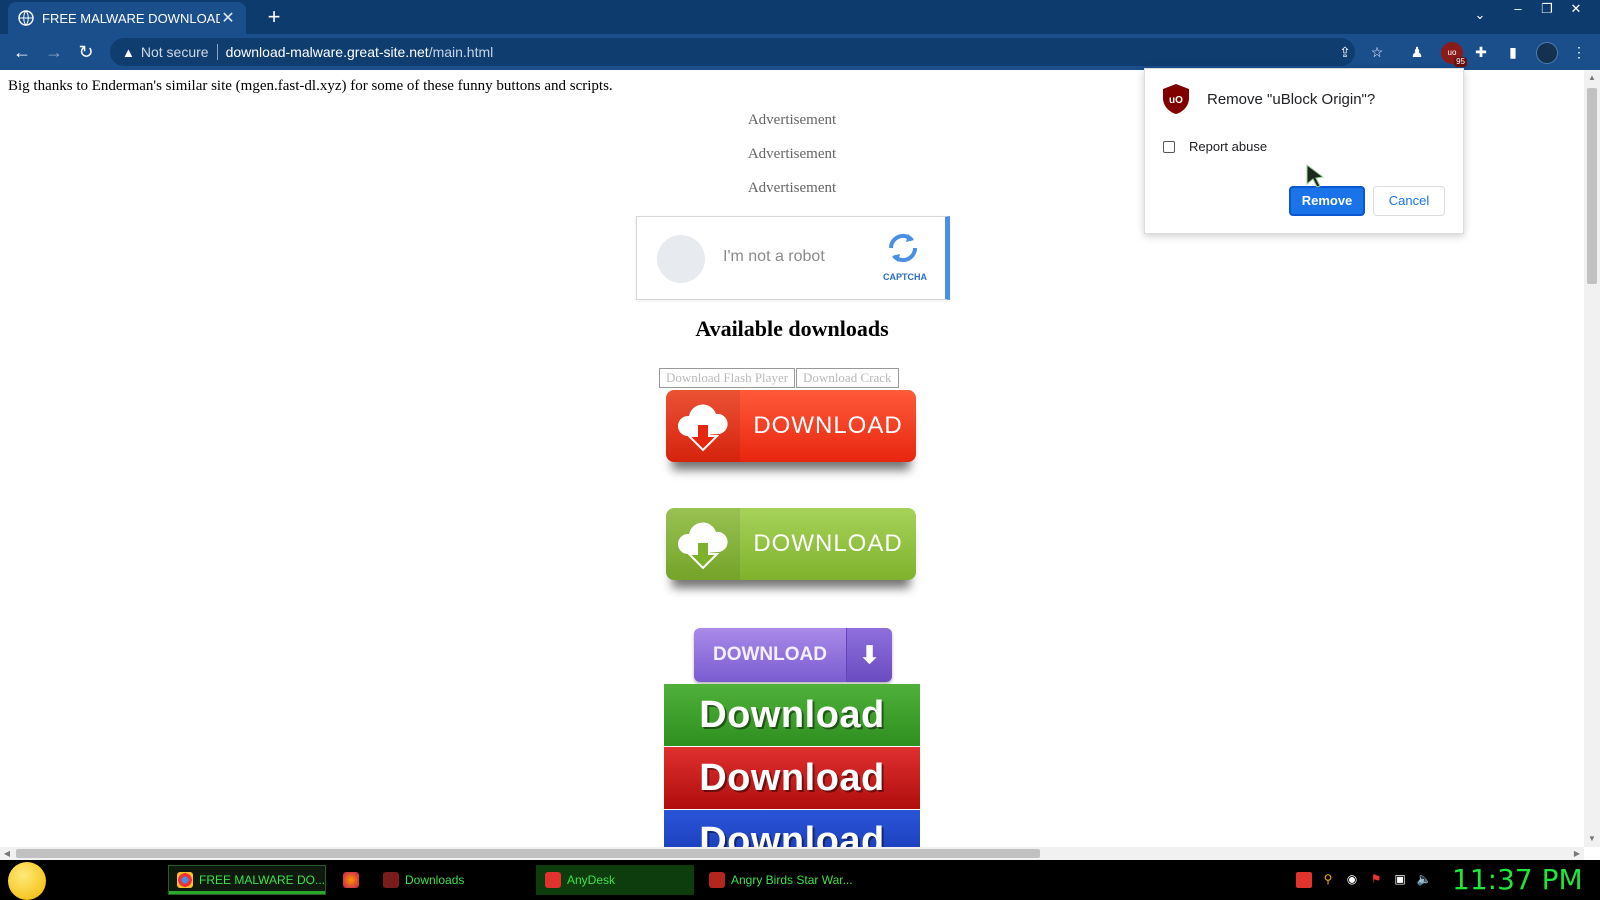 The width and height of the screenshot is (1600, 900). I want to click on ublock-origin-icon: uo 95, so click(1454, 54).